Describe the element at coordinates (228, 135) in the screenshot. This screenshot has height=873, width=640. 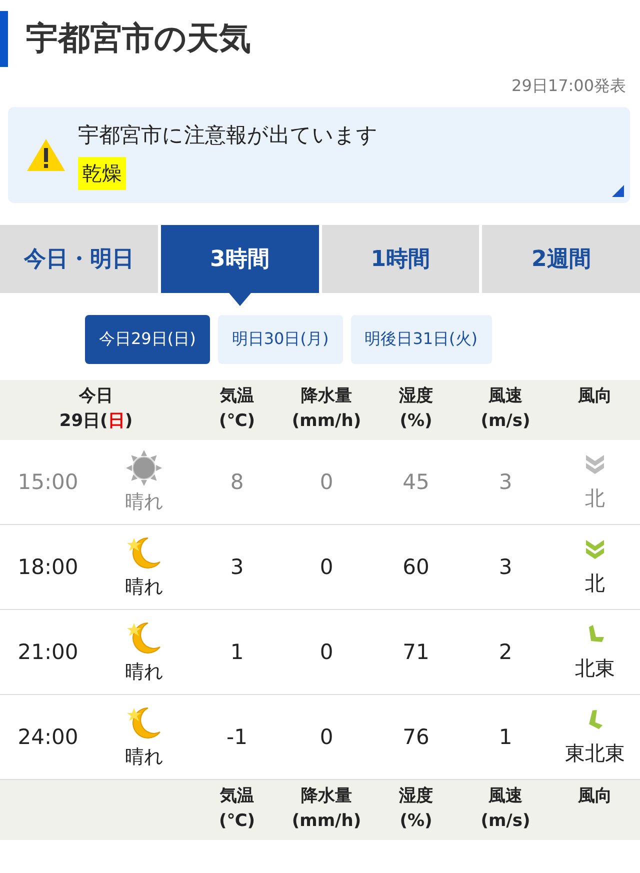
I see `alert-message: 宇都宮市に注意報が出ています` at that location.